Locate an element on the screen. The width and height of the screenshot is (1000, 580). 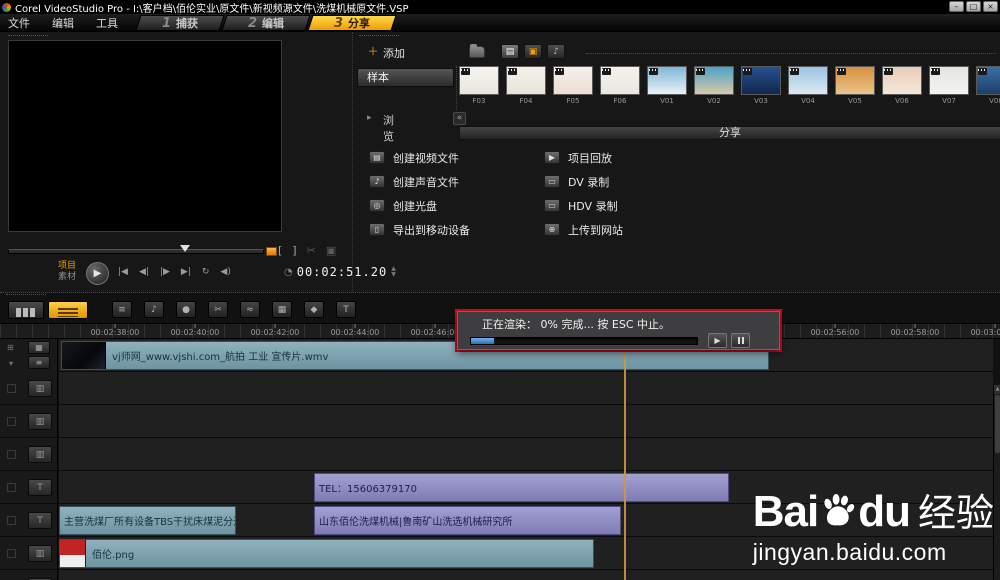
library-thumbnail: V08 is located at coordinates (988, 90).